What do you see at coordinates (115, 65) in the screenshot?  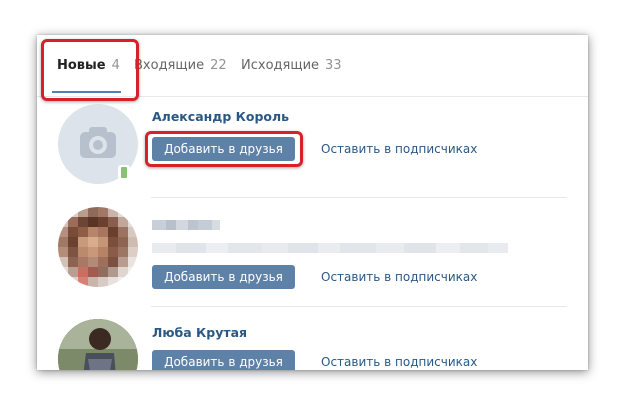 I see `tab-new-count: 4` at bounding box center [115, 65].